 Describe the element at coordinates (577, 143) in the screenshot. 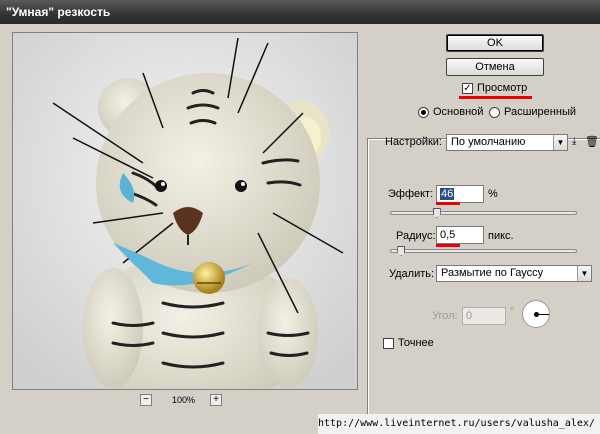

I see `save-settings-icon: ⤓` at that location.